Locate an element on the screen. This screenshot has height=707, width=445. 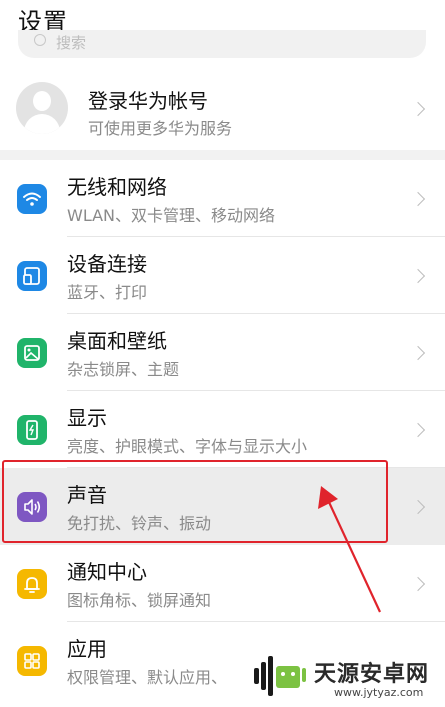
settings-item-display: 显示 亮度、护眼模式、字体与显示大小 is located at coordinates (222, 429).